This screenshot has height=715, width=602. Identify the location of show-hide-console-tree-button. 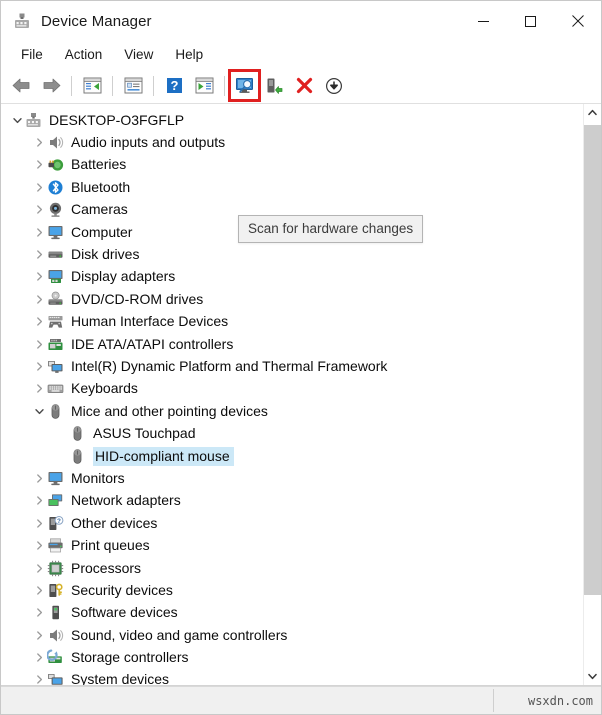
(92, 86).